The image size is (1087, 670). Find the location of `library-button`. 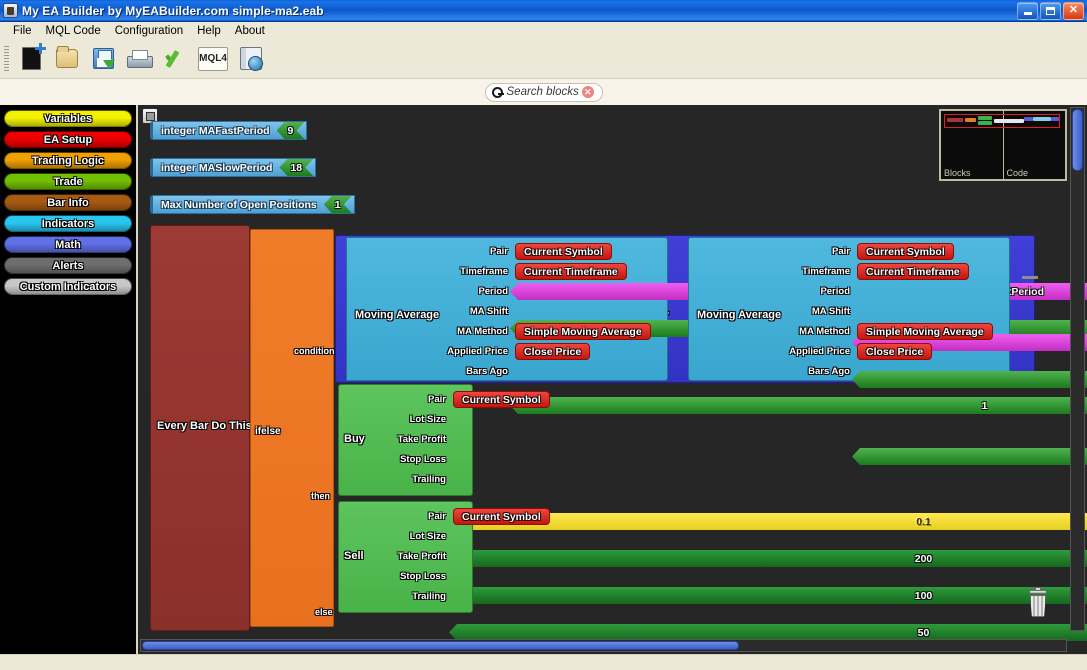

library-button is located at coordinates (251, 59).